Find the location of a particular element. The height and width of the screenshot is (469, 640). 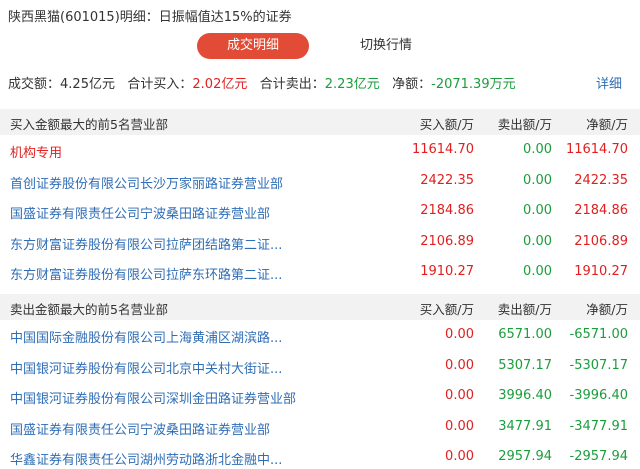

total-buy-value: 2.02亿元 is located at coordinates (220, 84).